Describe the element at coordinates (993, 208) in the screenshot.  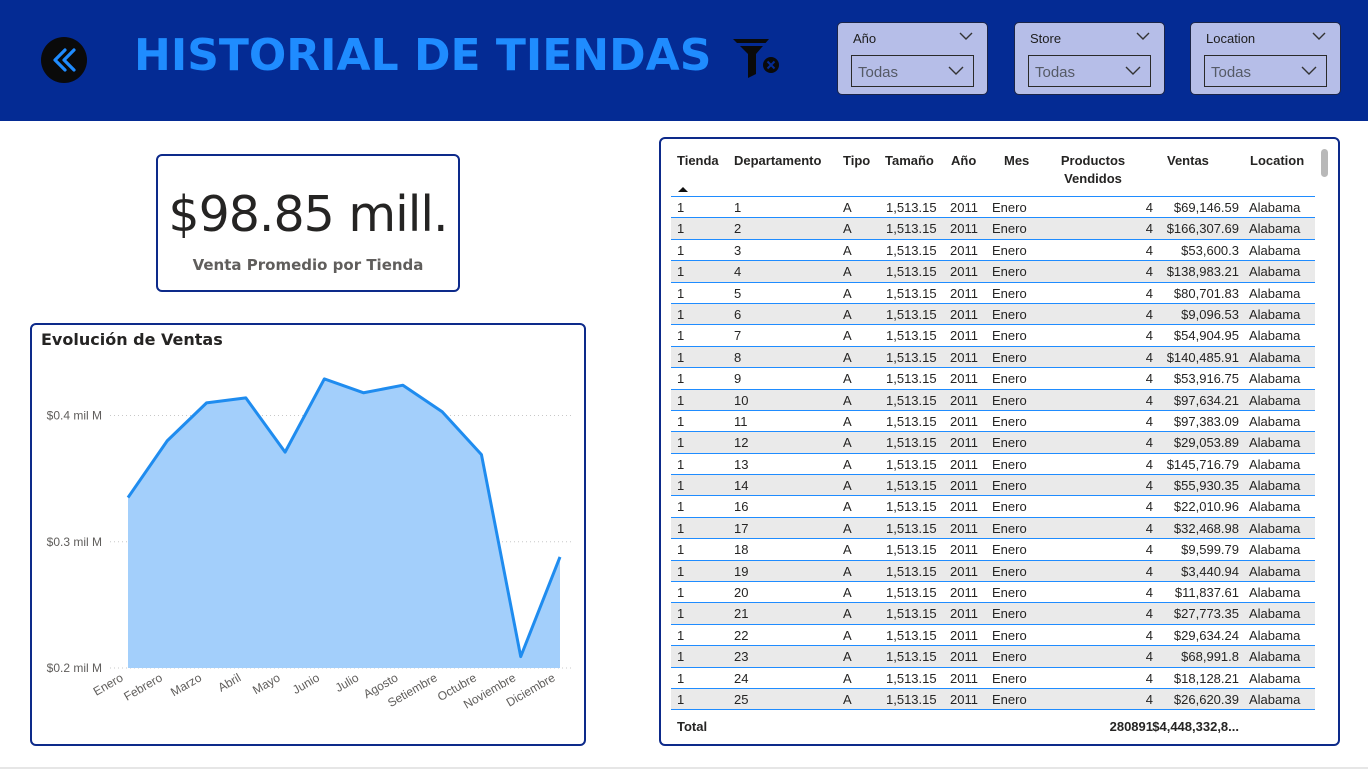
I see `table-row: 1 1 A 1,513.15 2011 Enero 4 $69,146.59 Alabama` at that location.